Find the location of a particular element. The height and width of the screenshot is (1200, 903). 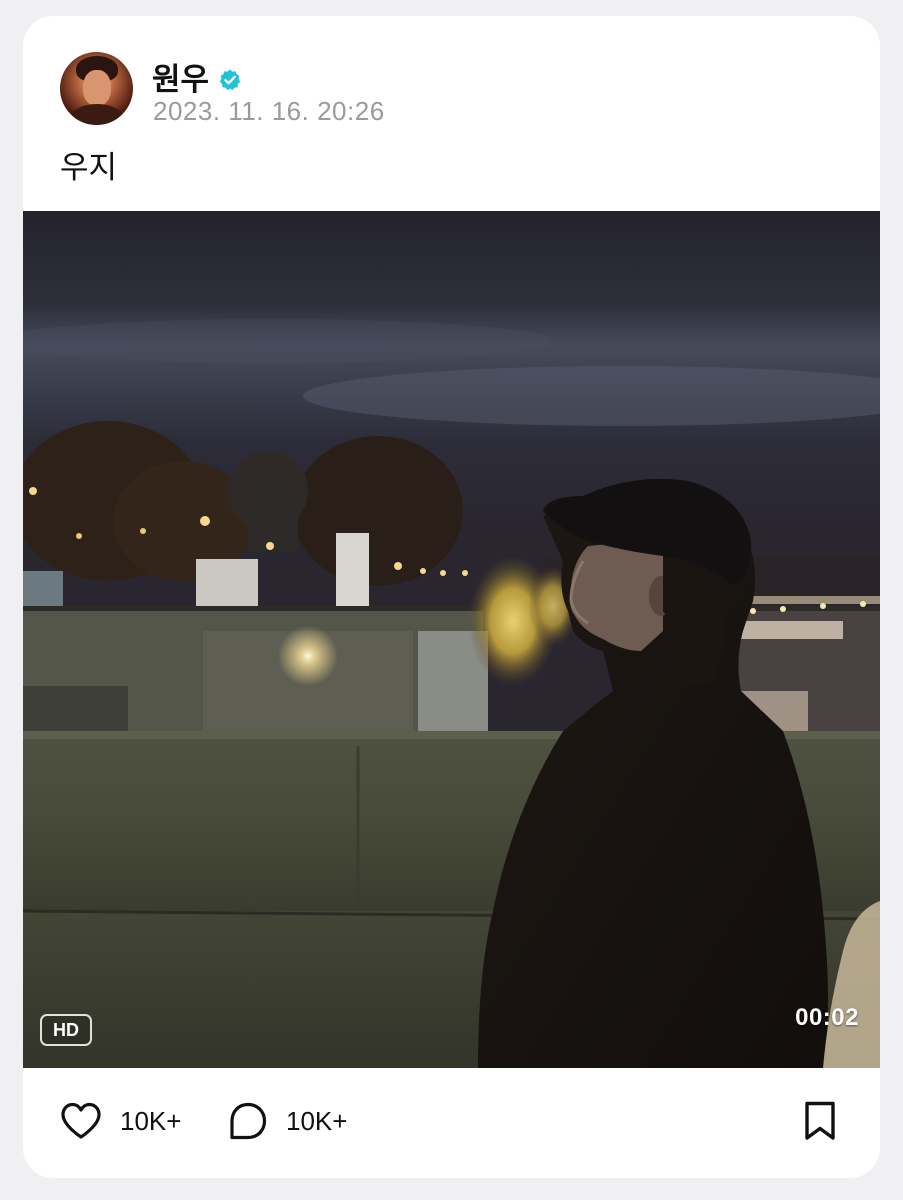

like-count: 10K+ is located at coordinates (151, 1120).